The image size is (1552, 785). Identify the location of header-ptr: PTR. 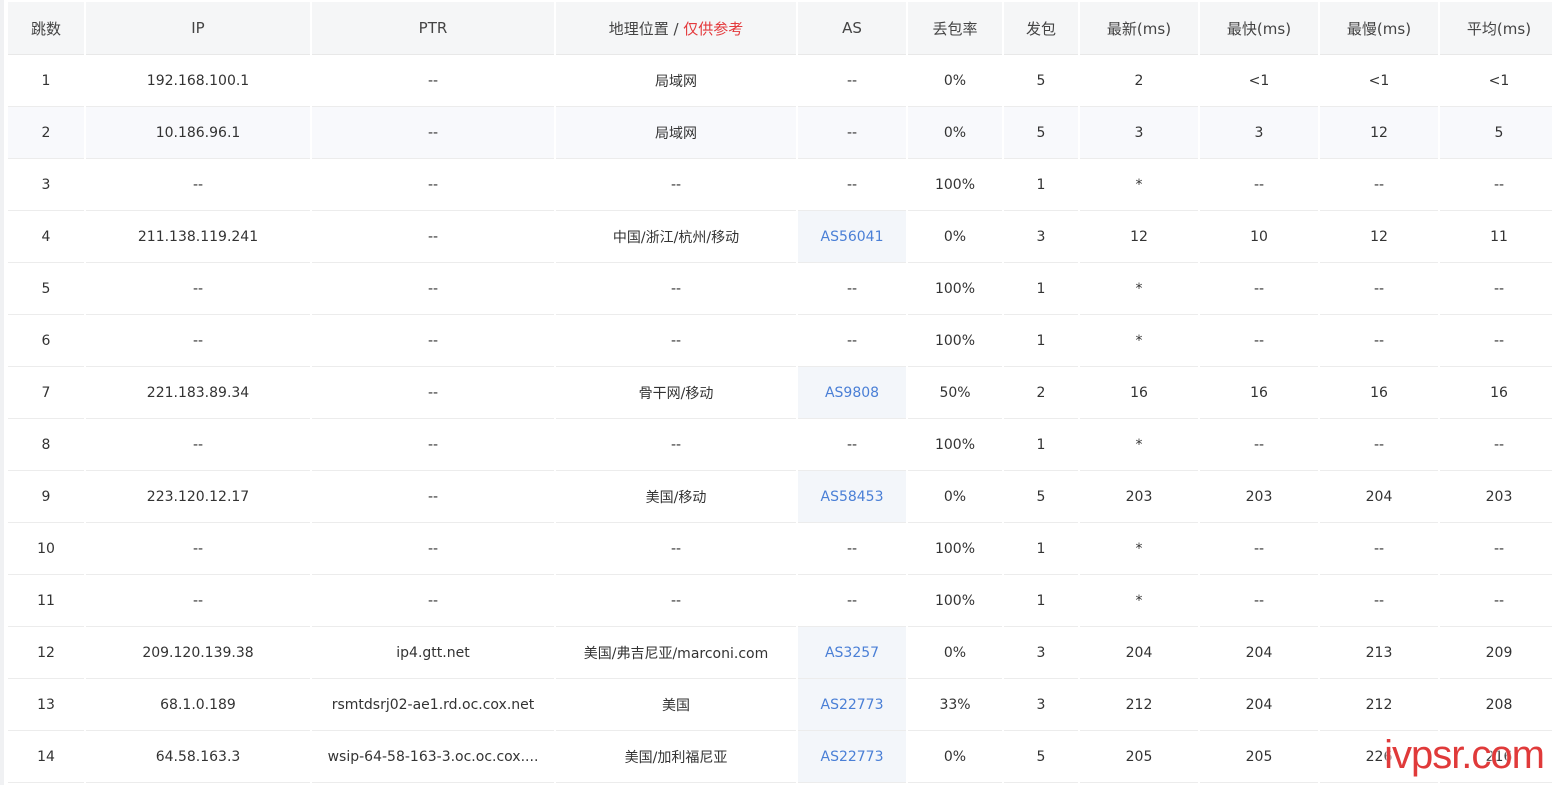
(433, 28).